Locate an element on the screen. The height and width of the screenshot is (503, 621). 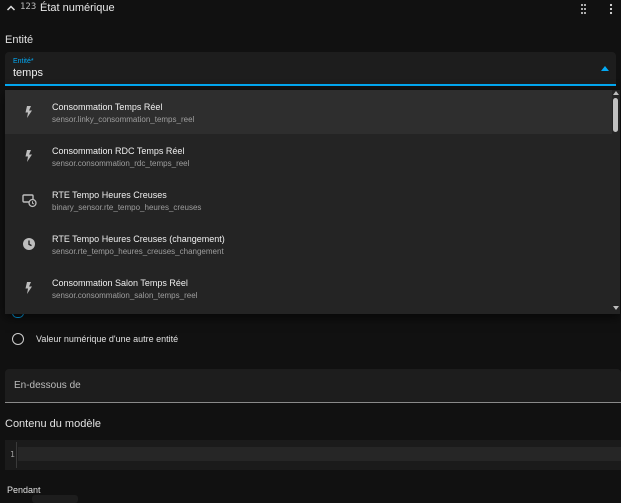
entity-floating-label: Entité* is located at coordinates (23, 61).